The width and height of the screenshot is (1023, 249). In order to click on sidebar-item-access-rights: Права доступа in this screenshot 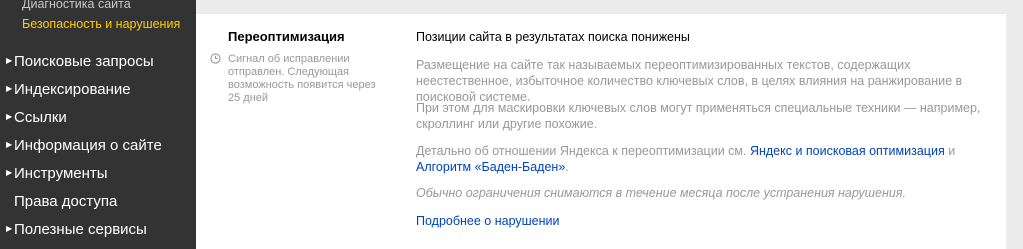, I will do `click(65, 201)`.